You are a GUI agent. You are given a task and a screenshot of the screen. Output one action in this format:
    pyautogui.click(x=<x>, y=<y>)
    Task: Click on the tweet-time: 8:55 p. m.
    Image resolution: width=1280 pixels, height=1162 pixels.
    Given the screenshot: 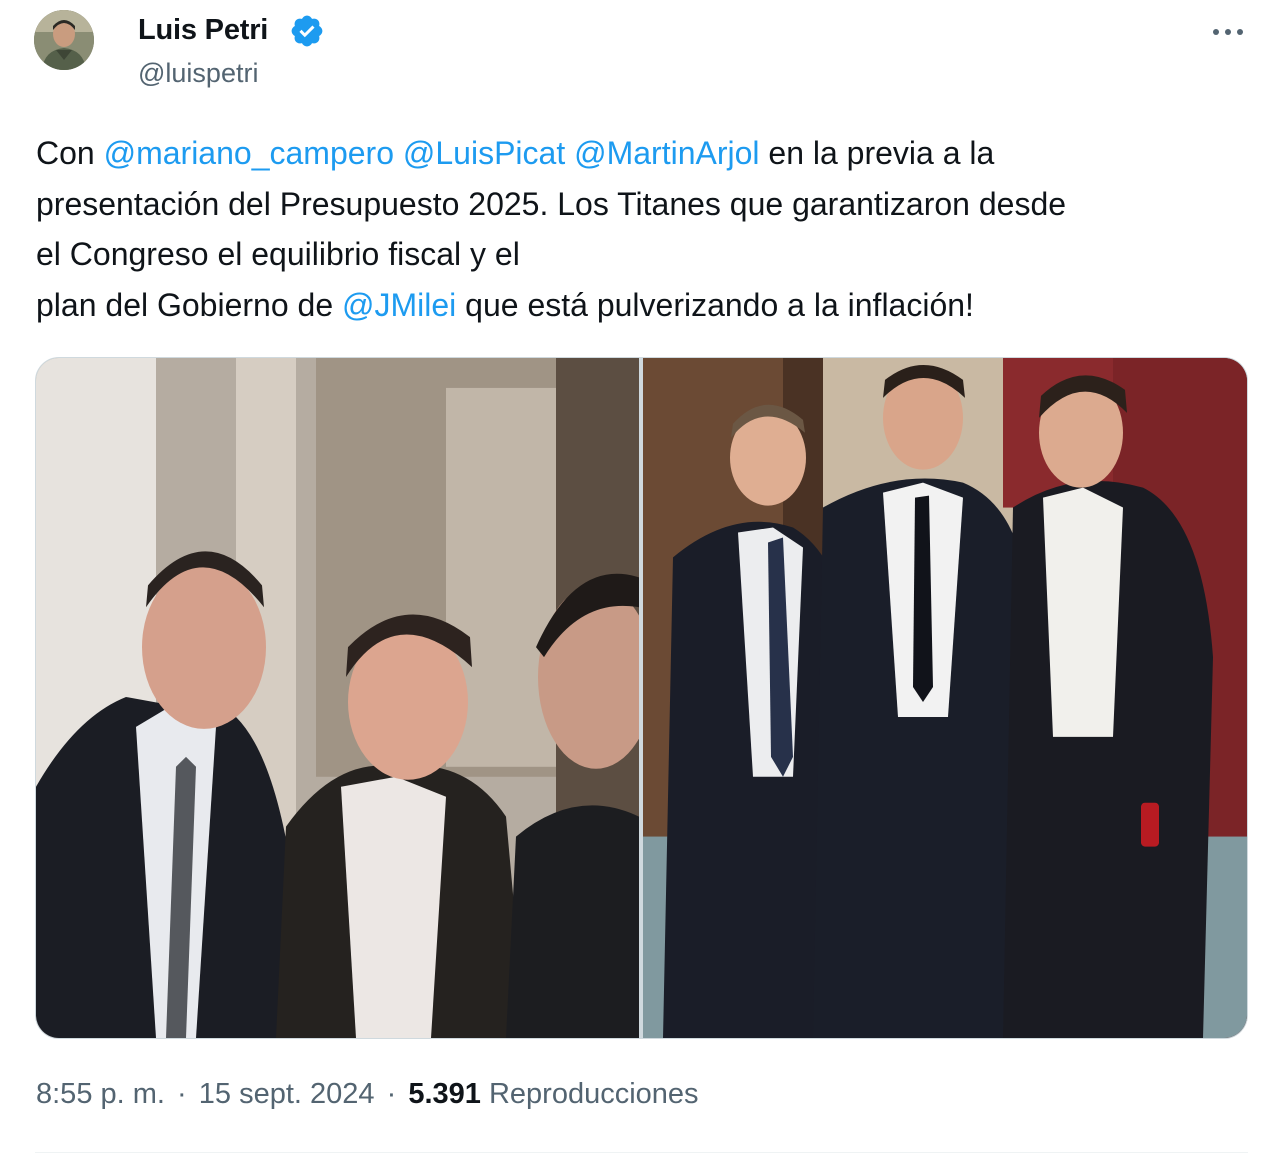 What is the action you would take?
    pyautogui.click(x=100, y=1094)
    